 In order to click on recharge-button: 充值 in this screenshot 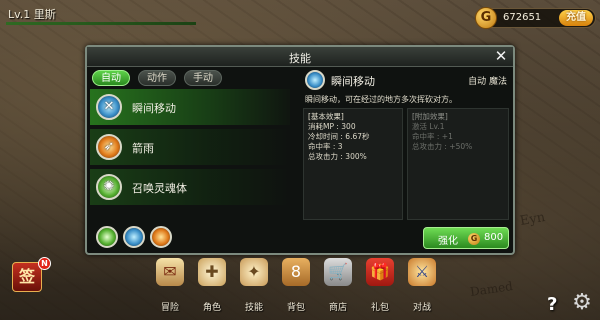, I will do `click(576, 18)`.